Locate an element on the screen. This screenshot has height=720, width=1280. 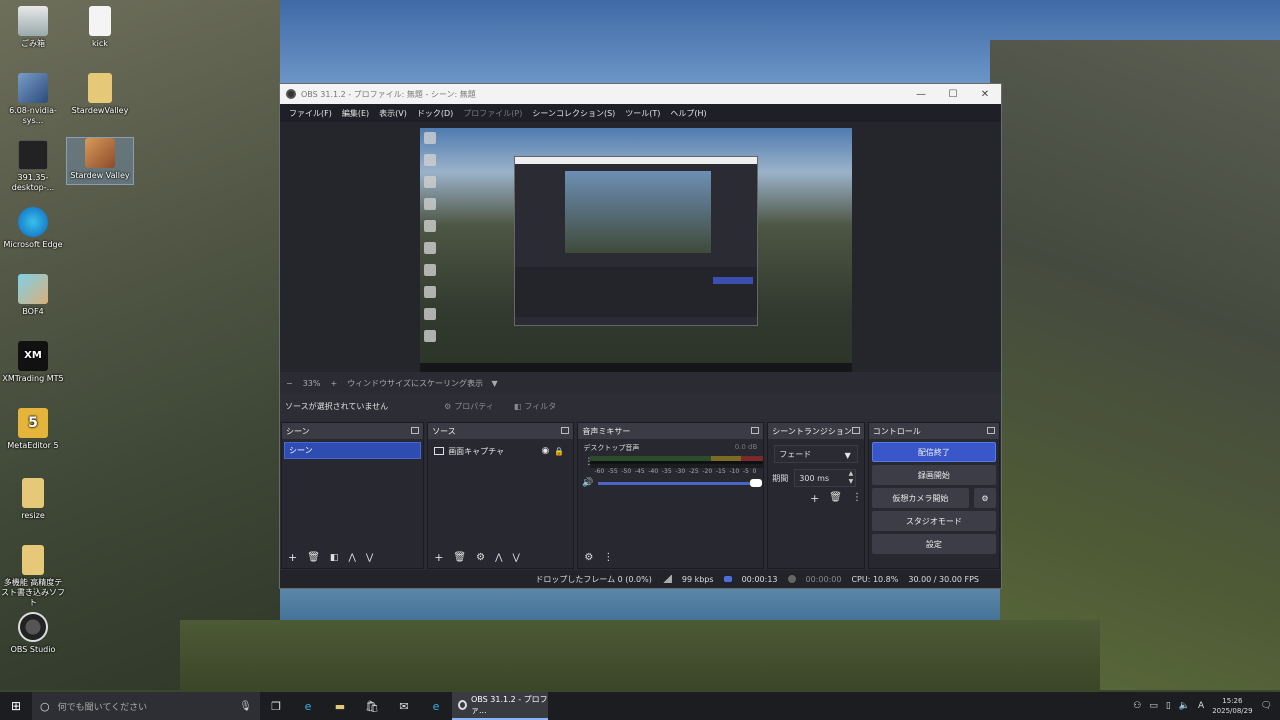
taskbar-search: ○ 何でも聞いてください 🎙 is located at coordinates (146, 706).